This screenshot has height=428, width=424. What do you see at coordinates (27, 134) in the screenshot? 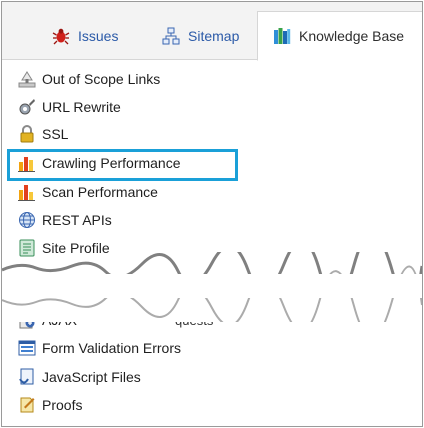
I see `padlock-icon` at bounding box center [27, 134].